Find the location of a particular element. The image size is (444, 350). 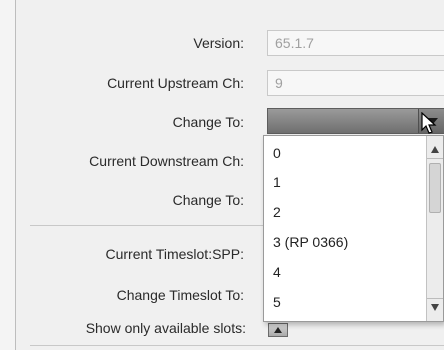

change-downstream-label: Change To: is located at coordinates (208, 200).